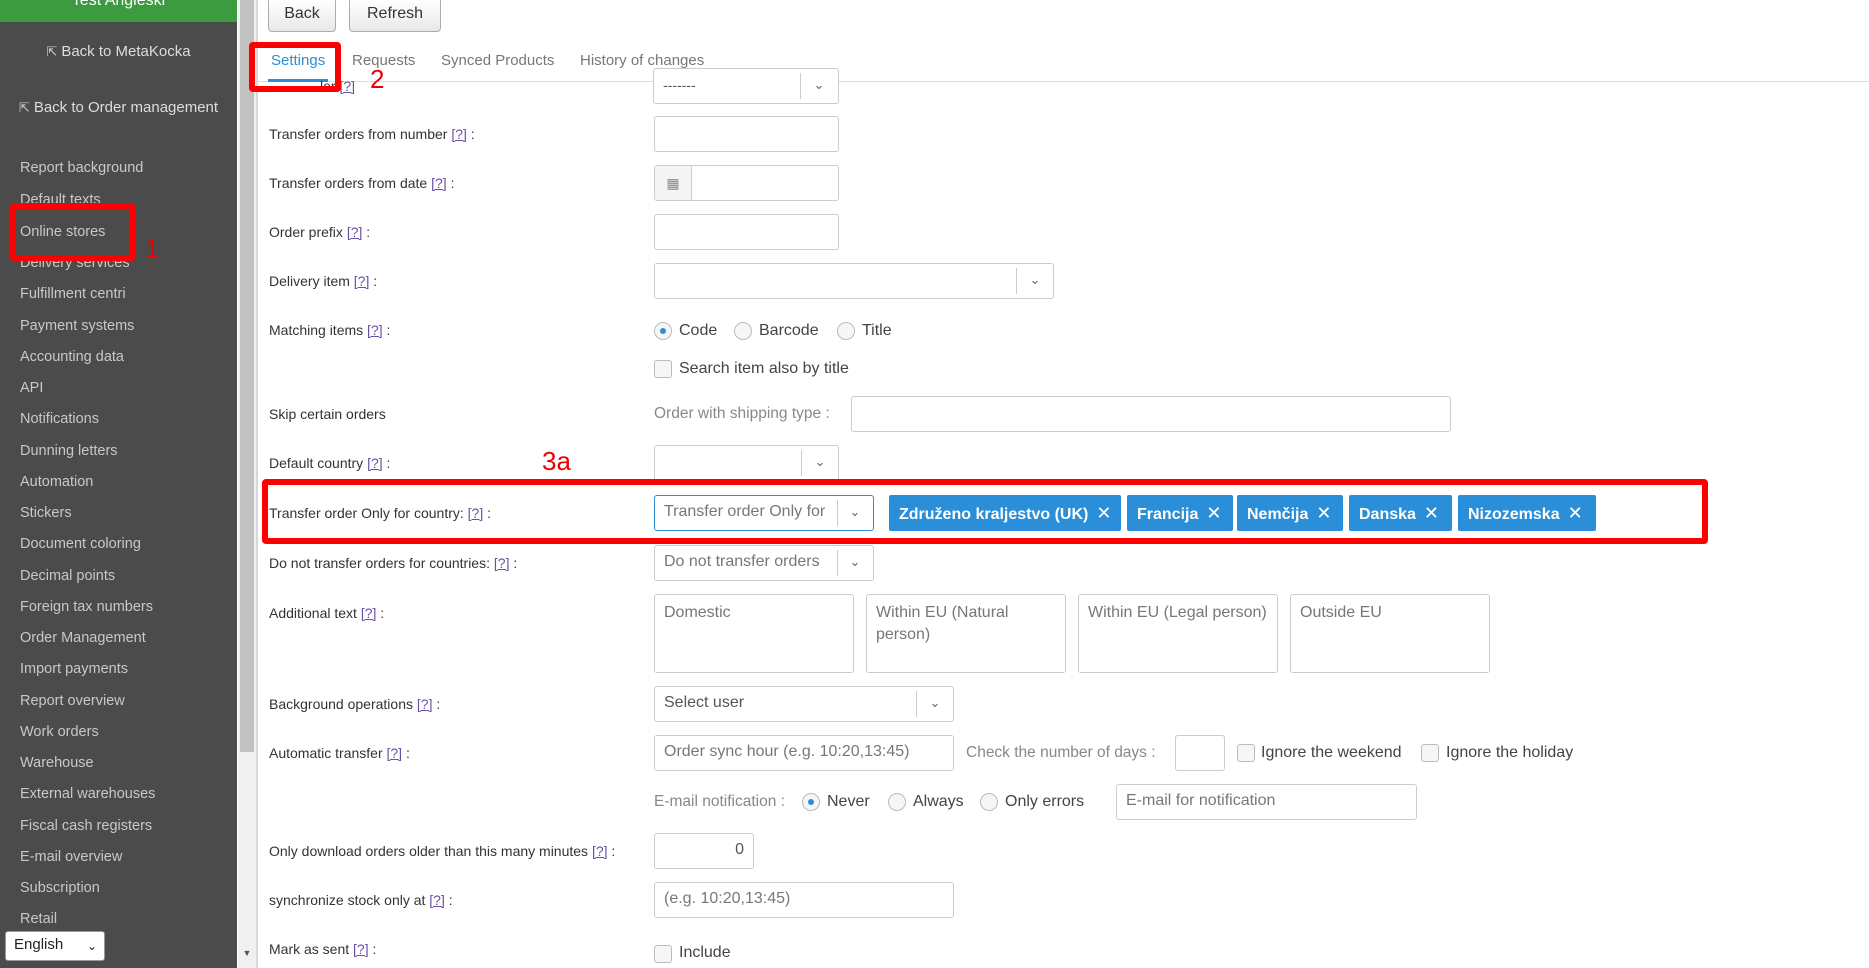 Image resolution: width=1869 pixels, height=968 pixels. Describe the element at coordinates (67, 576) in the screenshot. I see `sidebar-item-decimal-points: Decimal points` at that location.